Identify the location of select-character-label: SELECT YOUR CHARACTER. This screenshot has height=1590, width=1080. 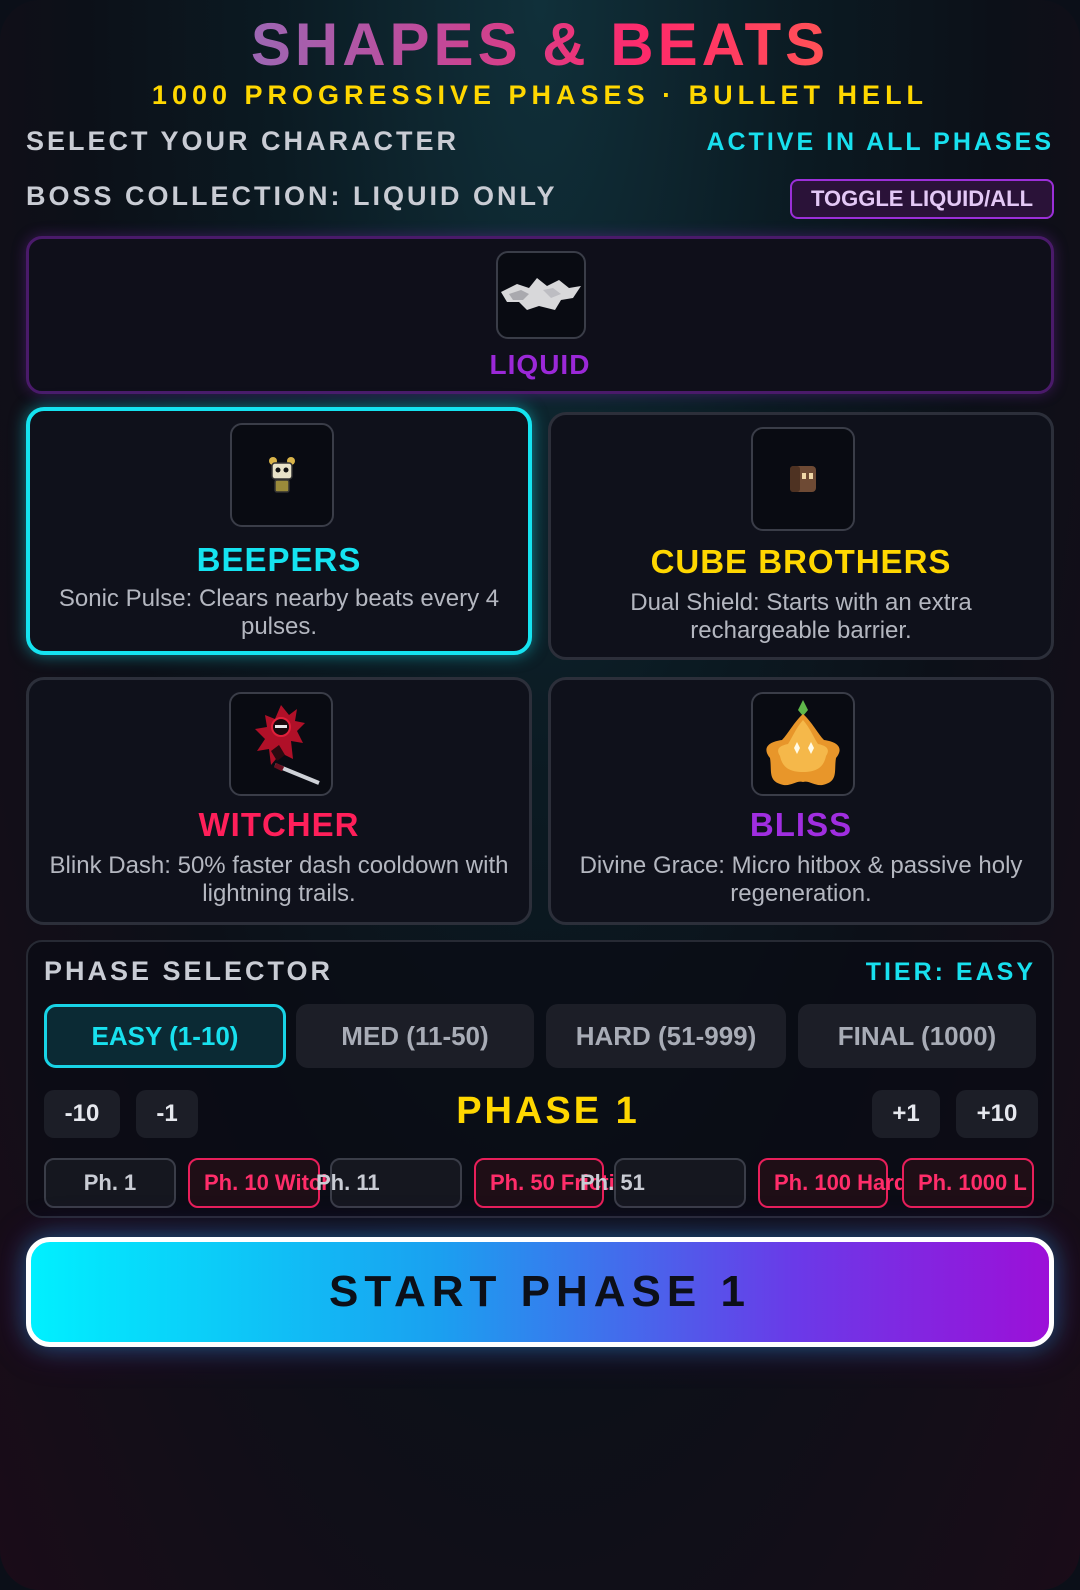
(243, 141).